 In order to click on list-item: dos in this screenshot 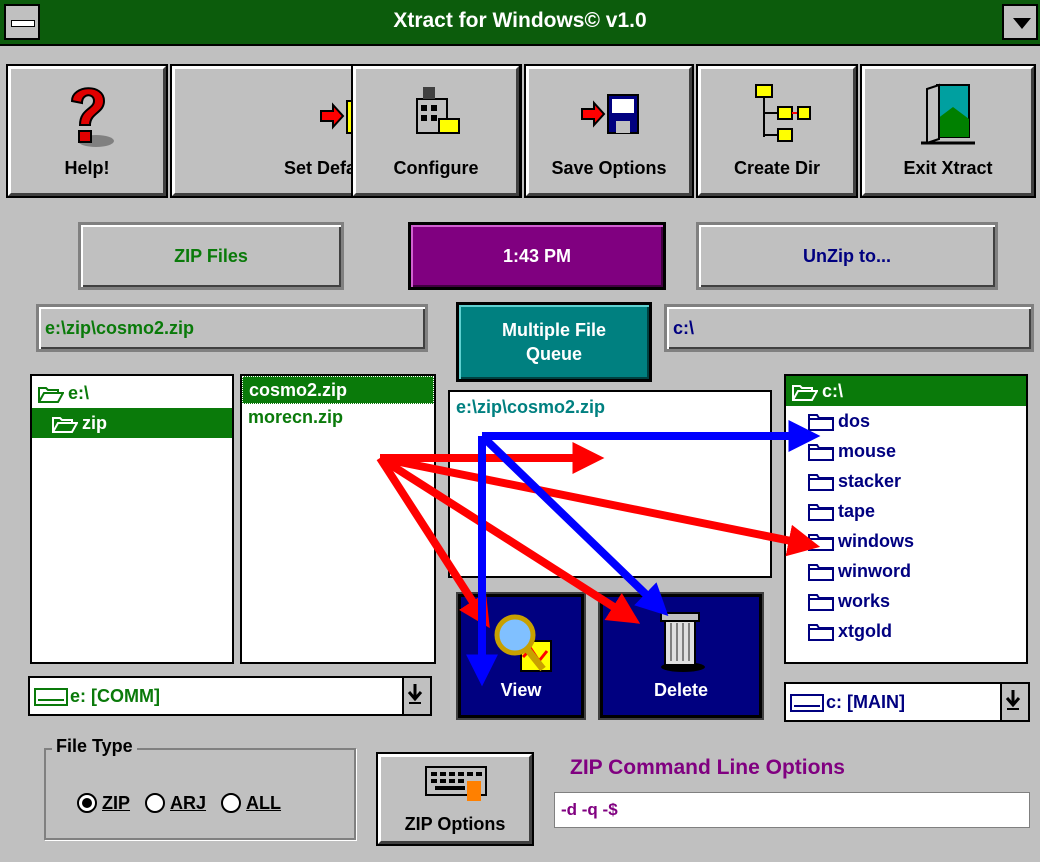, I will do `click(906, 421)`.